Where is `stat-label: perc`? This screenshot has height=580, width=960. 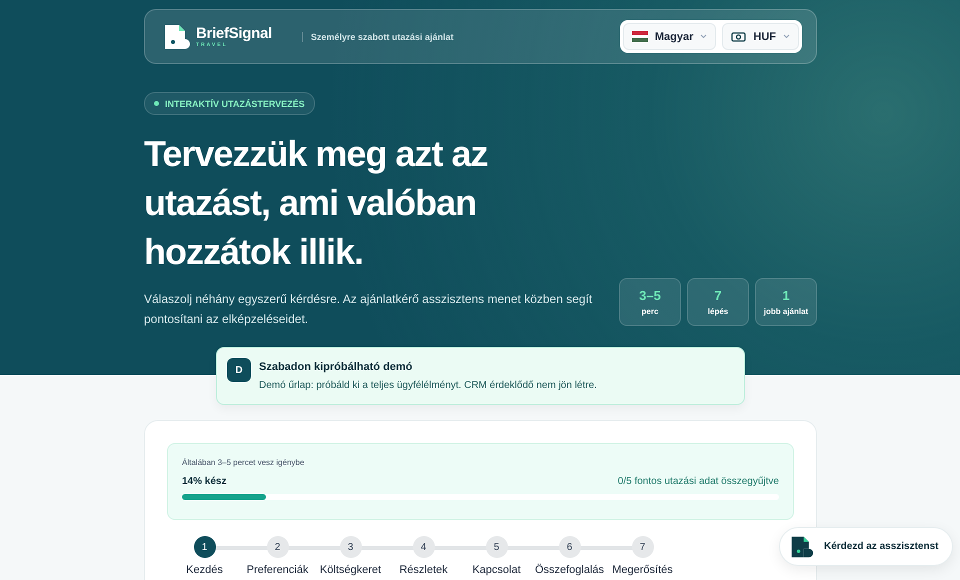 stat-label: perc is located at coordinates (650, 311).